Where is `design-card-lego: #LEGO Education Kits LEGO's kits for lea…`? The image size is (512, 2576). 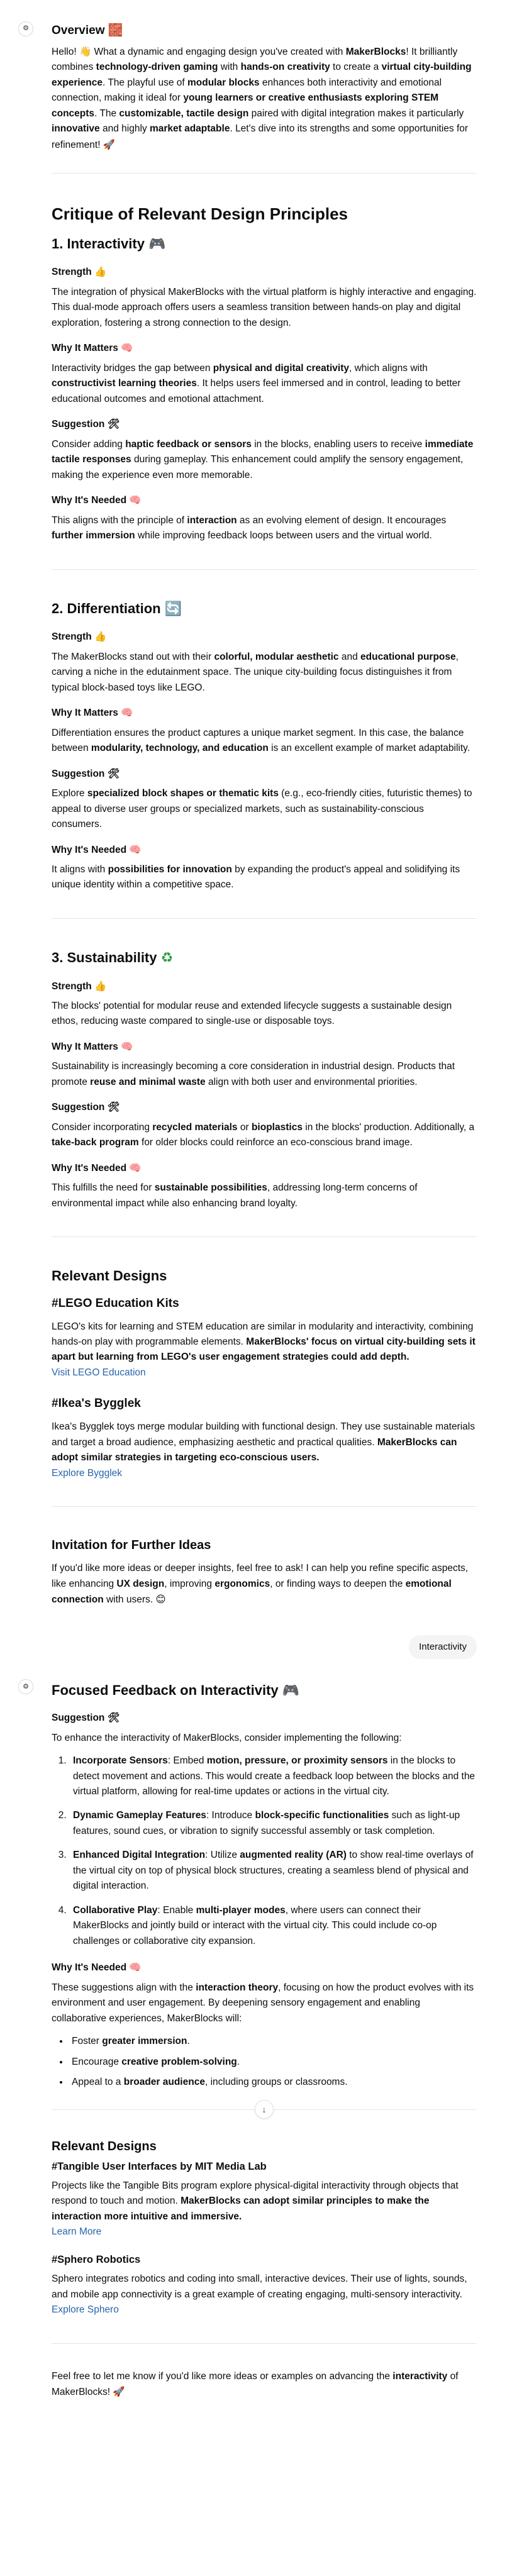 design-card-lego: #LEGO Education Kits LEGO's kits for lea… is located at coordinates (264, 1338).